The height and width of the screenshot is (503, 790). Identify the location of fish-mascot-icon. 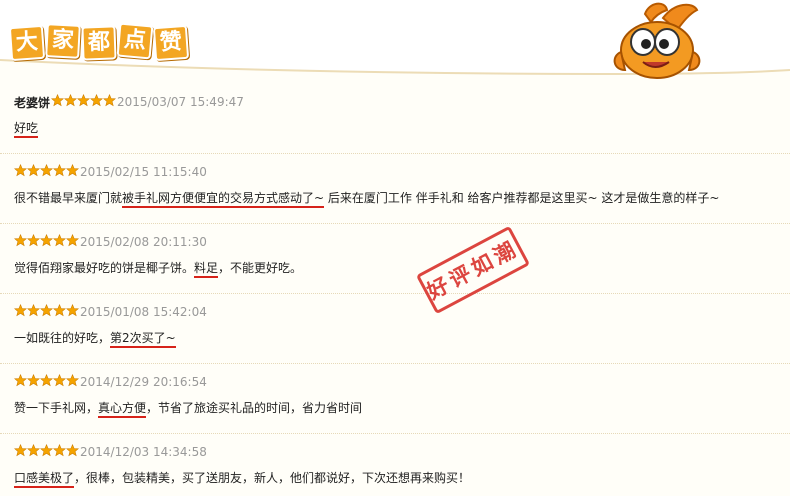
(657, 40).